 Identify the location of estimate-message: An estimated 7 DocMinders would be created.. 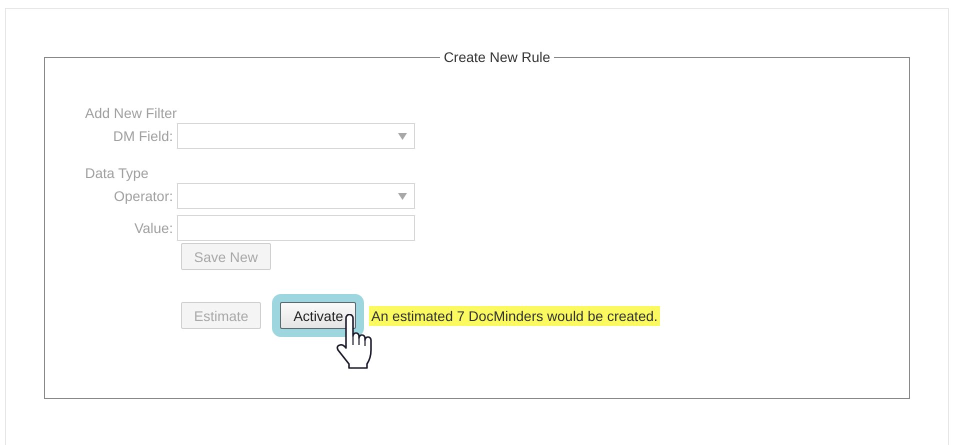
(514, 316).